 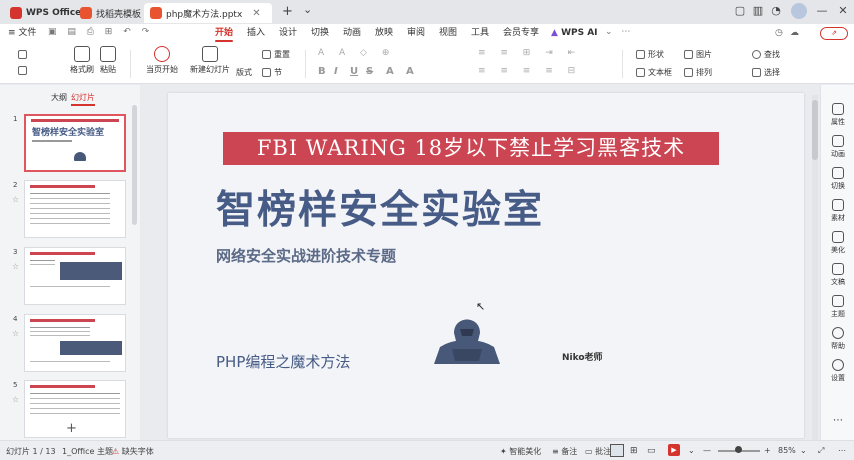 I want to click on tab-slides: 幻灯片, so click(x=83, y=99).